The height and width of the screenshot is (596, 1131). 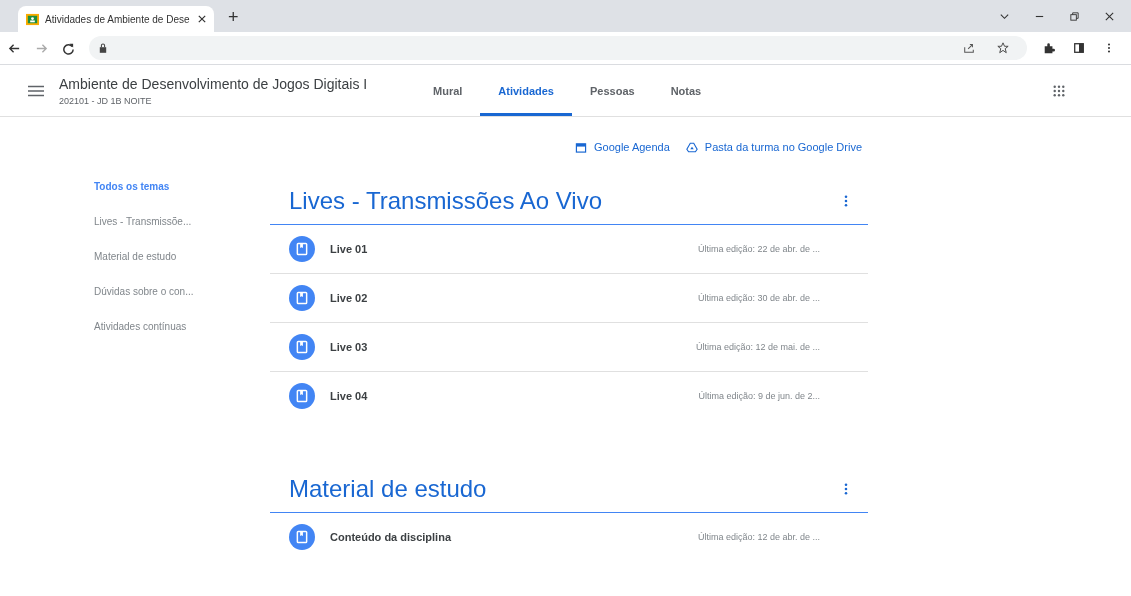 I want to click on topic-link: Material de estudo, so click(x=135, y=256).